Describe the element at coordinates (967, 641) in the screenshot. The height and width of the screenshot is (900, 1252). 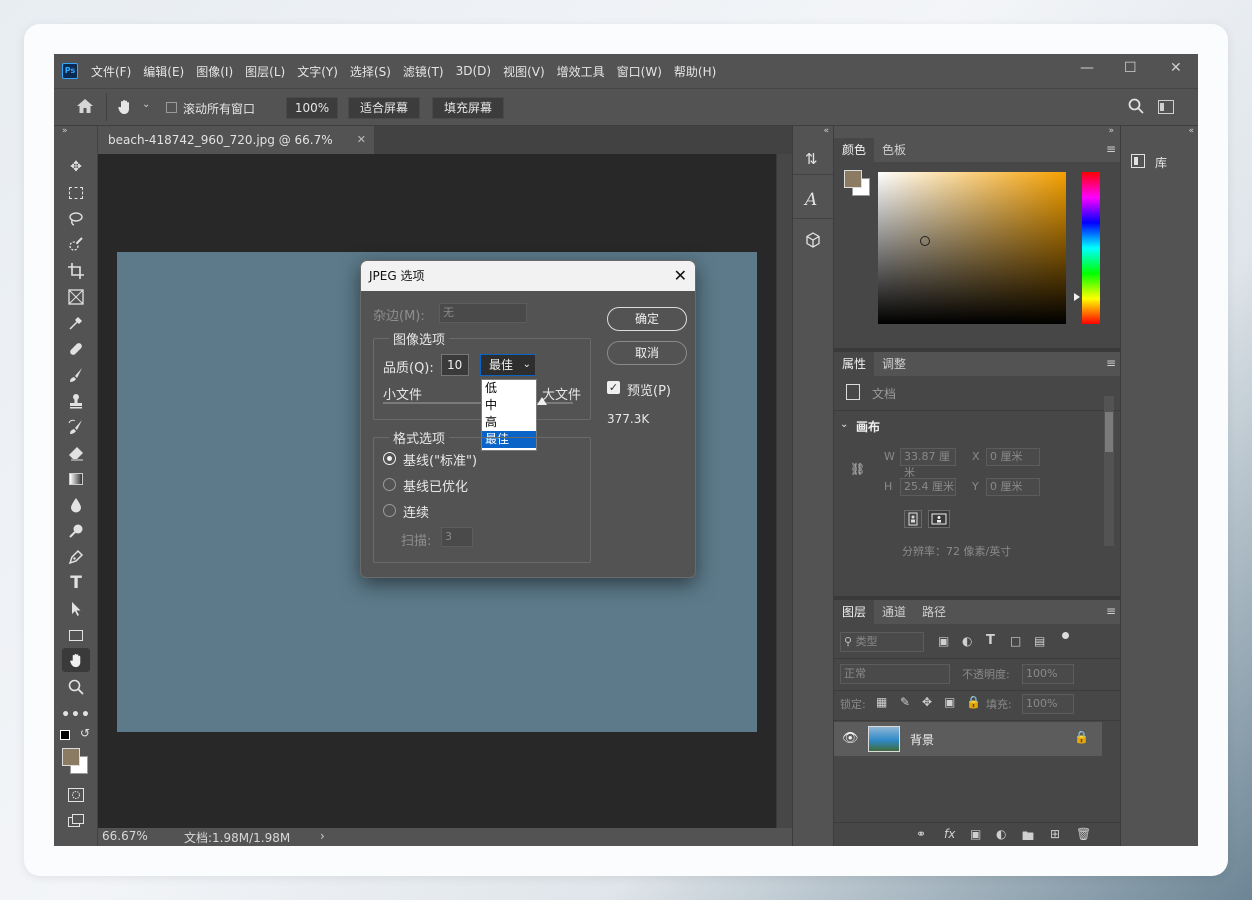
I see `filter-adjustment-icon: ◐` at that location.